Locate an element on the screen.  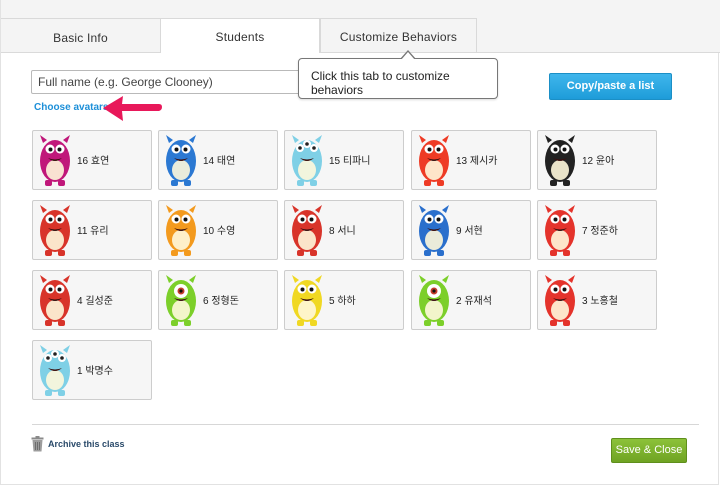
student-name: 9 서현 is located at coordinates (469, 231).